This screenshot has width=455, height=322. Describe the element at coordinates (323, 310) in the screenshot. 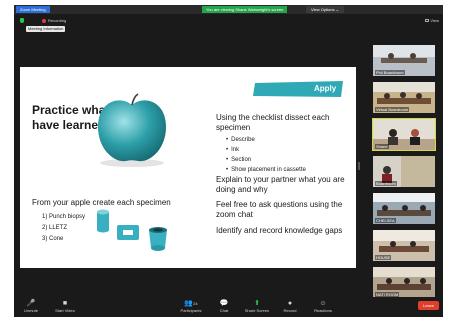

I see `reactions-label: Reactions` at that location.